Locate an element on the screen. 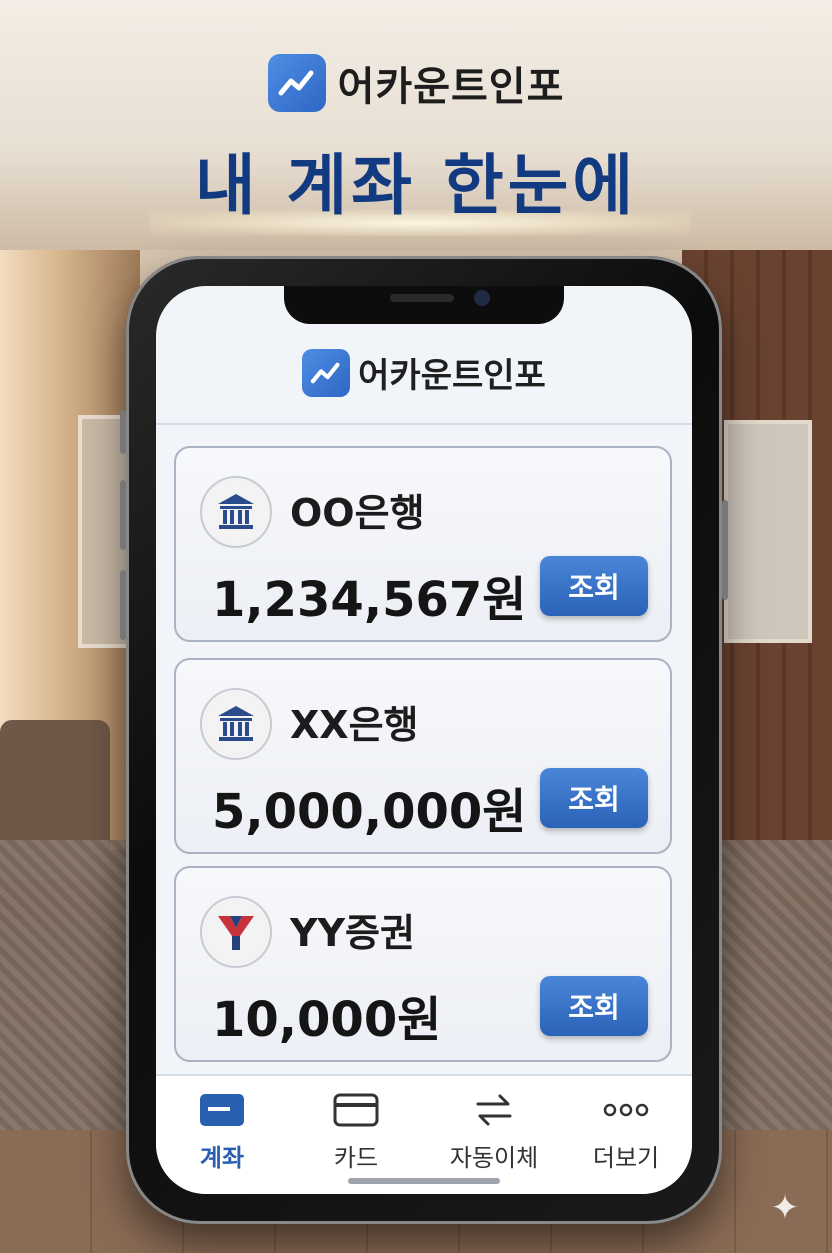 The image size is (832, 1253). account-card: YY증권 10,000원 조회 is located at coordinates (423, 964).